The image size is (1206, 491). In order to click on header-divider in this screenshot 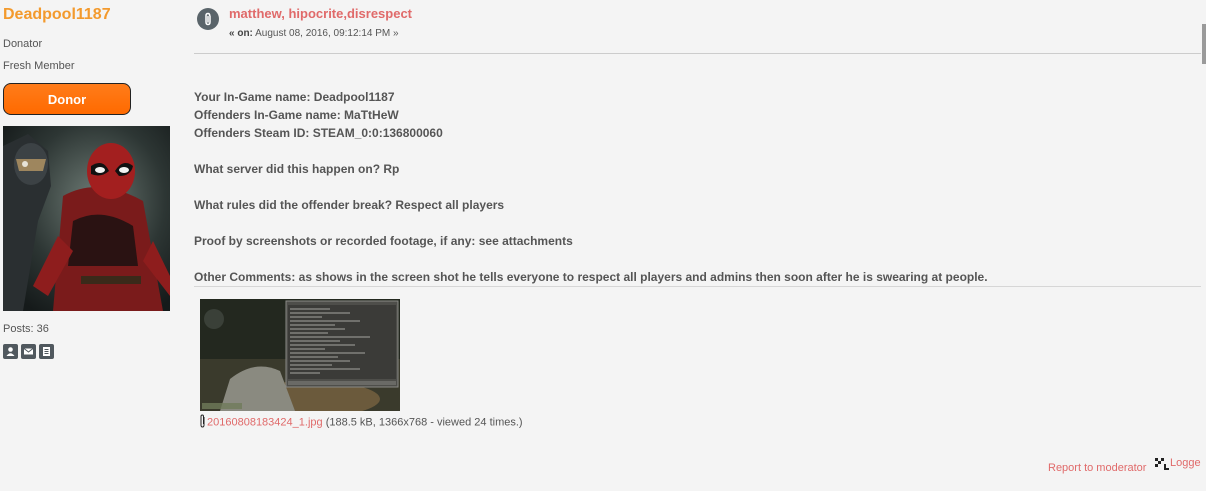, I will do `click(697, 53)`.